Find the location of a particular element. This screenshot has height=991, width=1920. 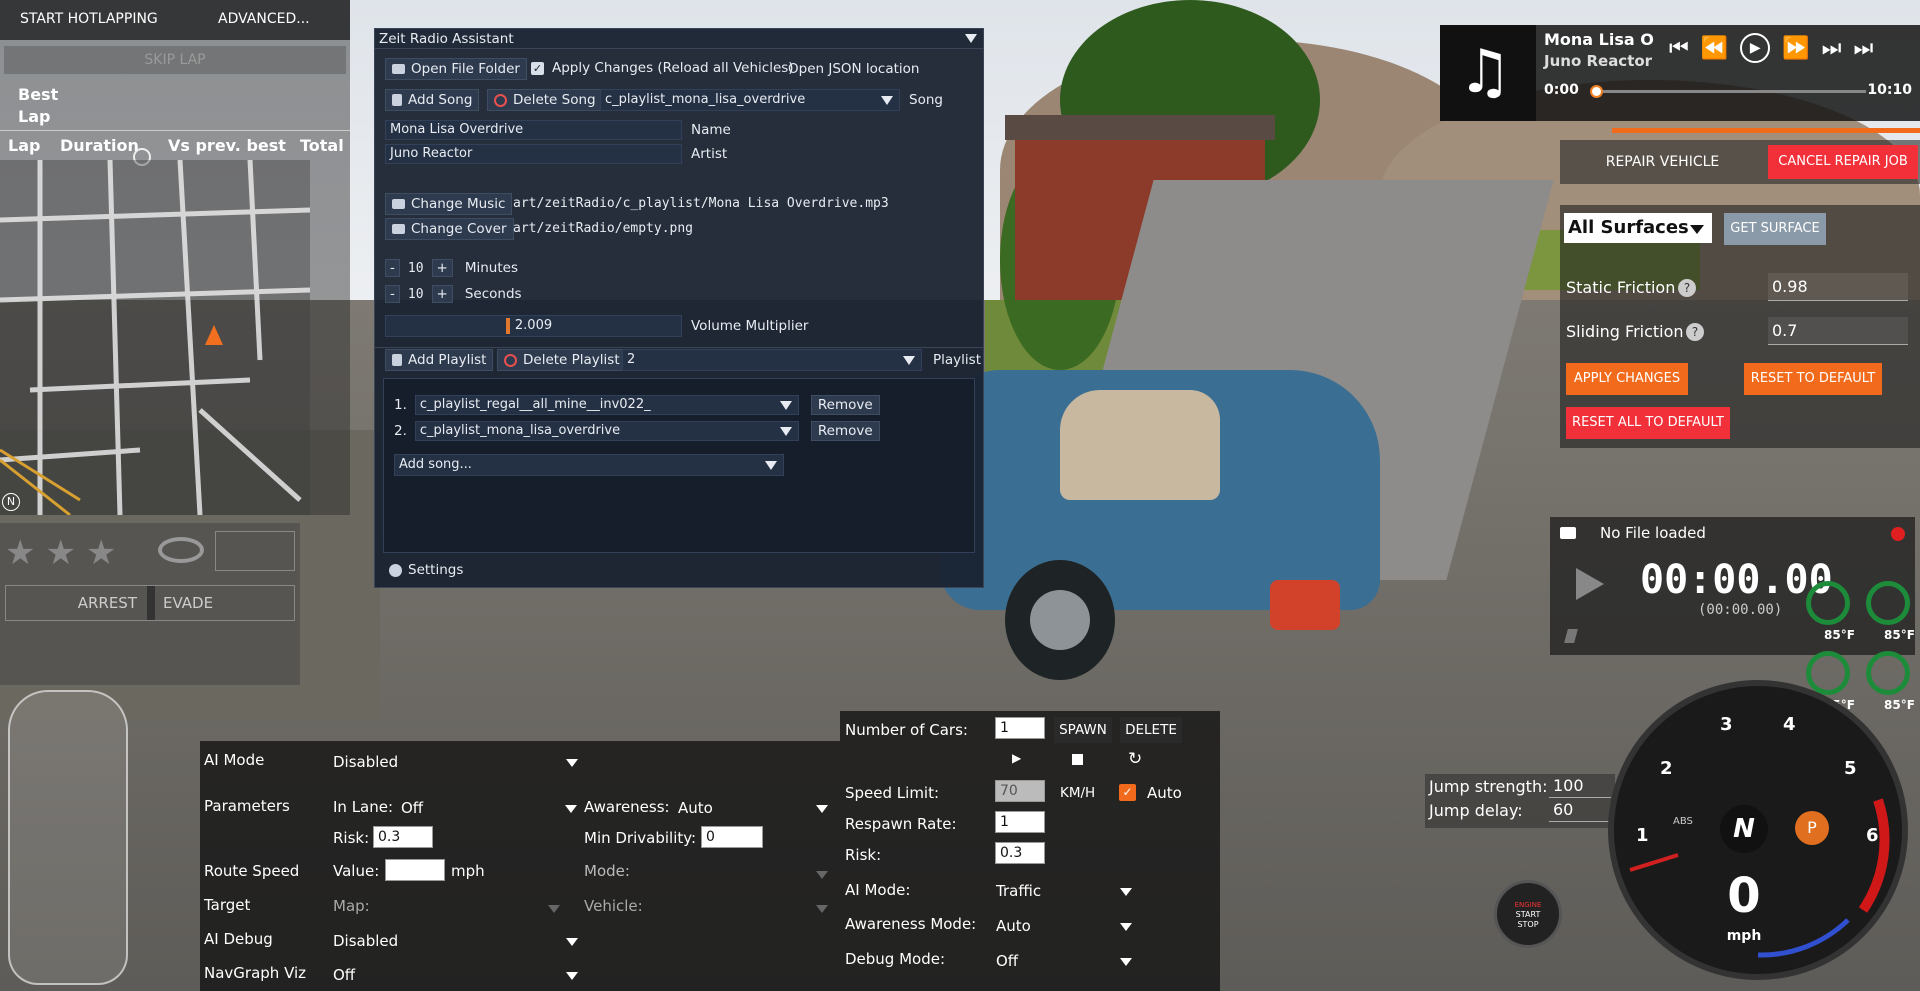

traffic-risk-input: 0.3 is located at coordinates (1020, 853).